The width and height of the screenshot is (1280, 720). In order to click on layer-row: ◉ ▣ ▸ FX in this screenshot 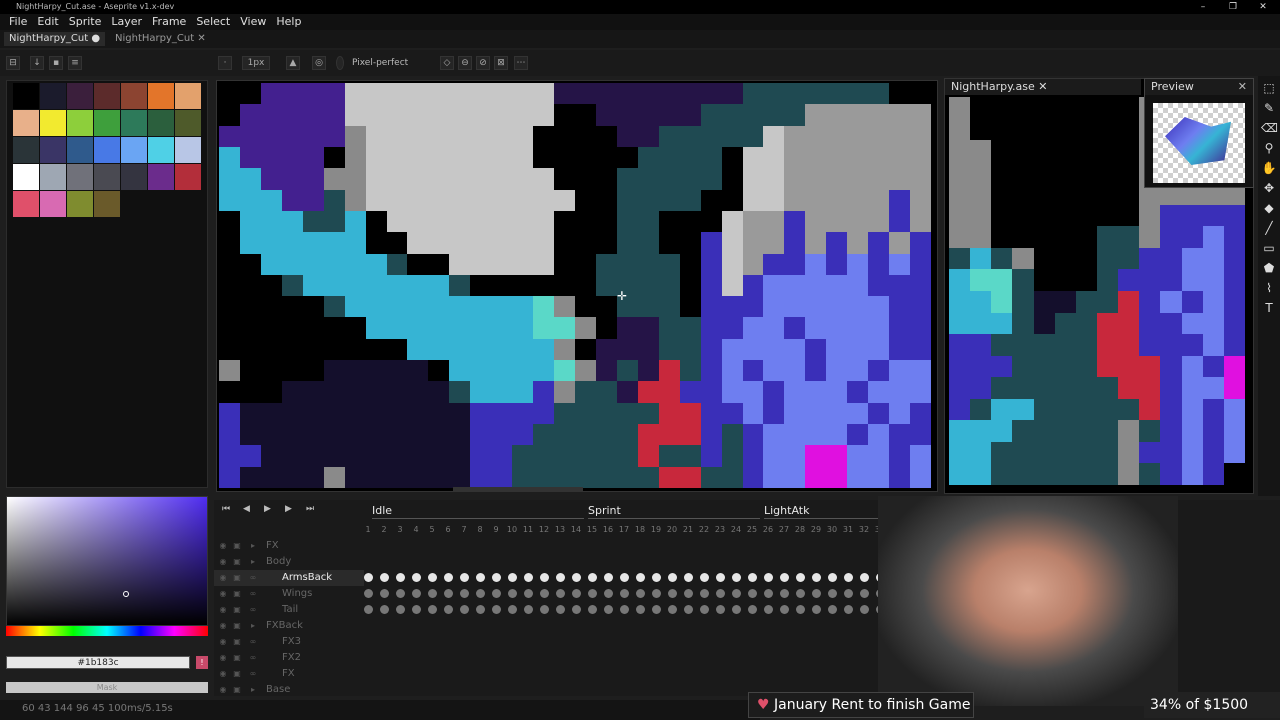, I will do `click(289, 546)`.